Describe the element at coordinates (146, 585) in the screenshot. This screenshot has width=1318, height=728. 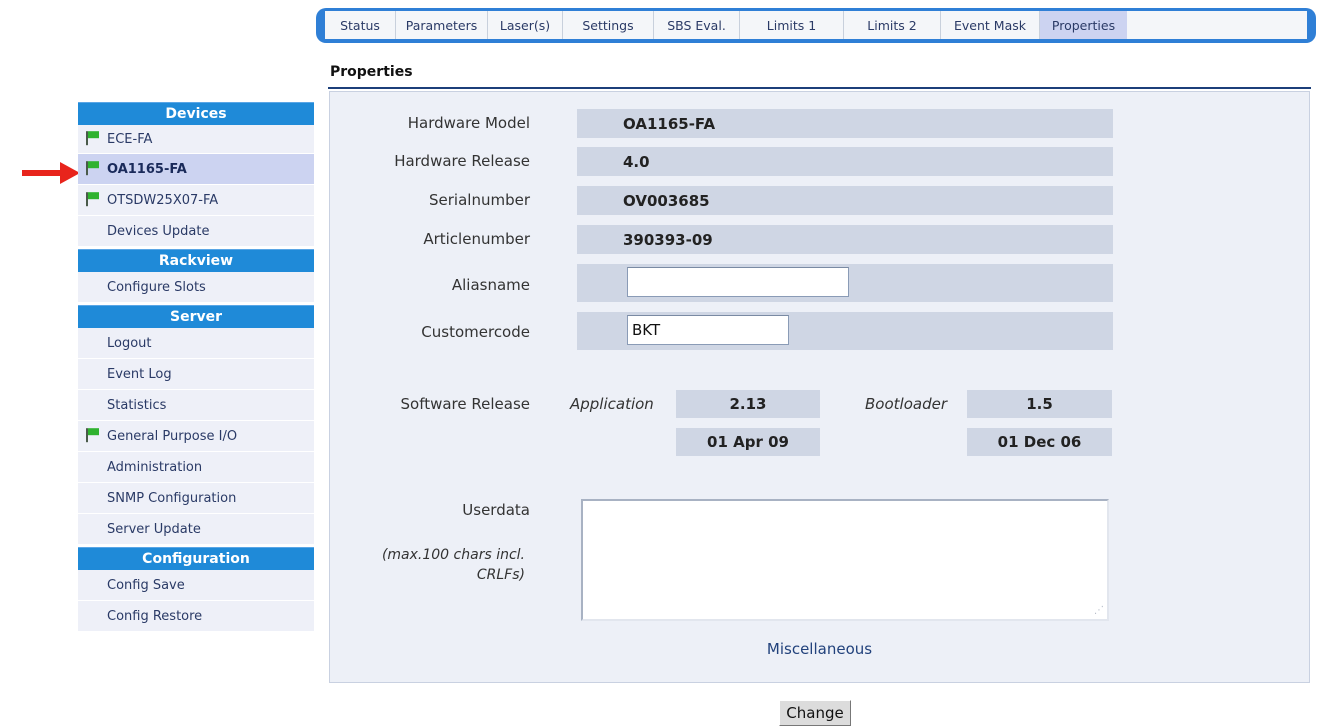
I see `sidebar-item-label: Config Save` at that location.